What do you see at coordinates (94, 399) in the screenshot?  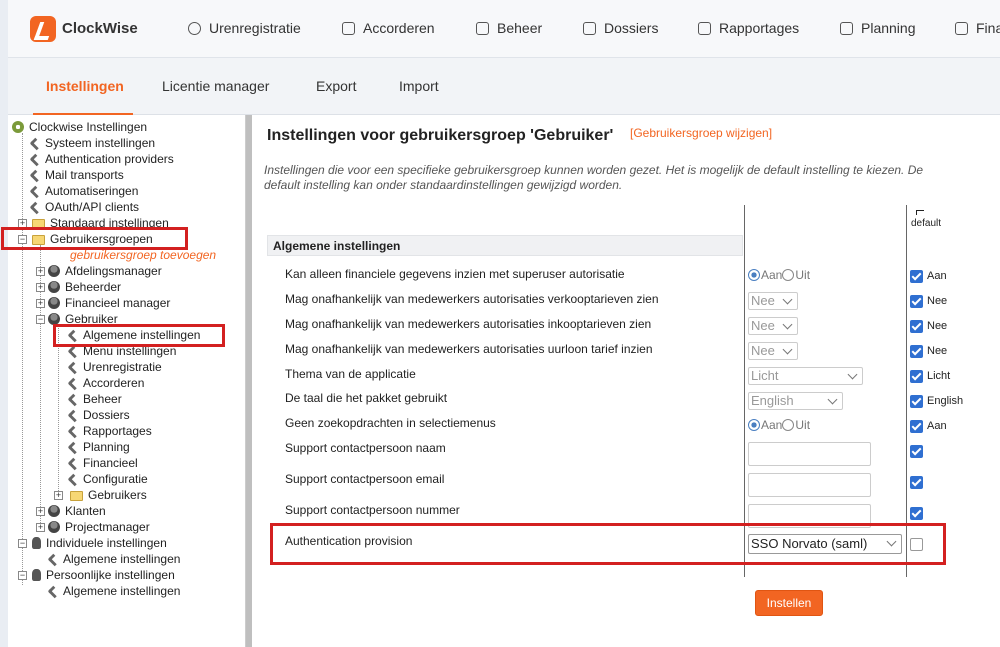 I see `tree-sub-beheer: Beheer` at bounding box center [94, 399].